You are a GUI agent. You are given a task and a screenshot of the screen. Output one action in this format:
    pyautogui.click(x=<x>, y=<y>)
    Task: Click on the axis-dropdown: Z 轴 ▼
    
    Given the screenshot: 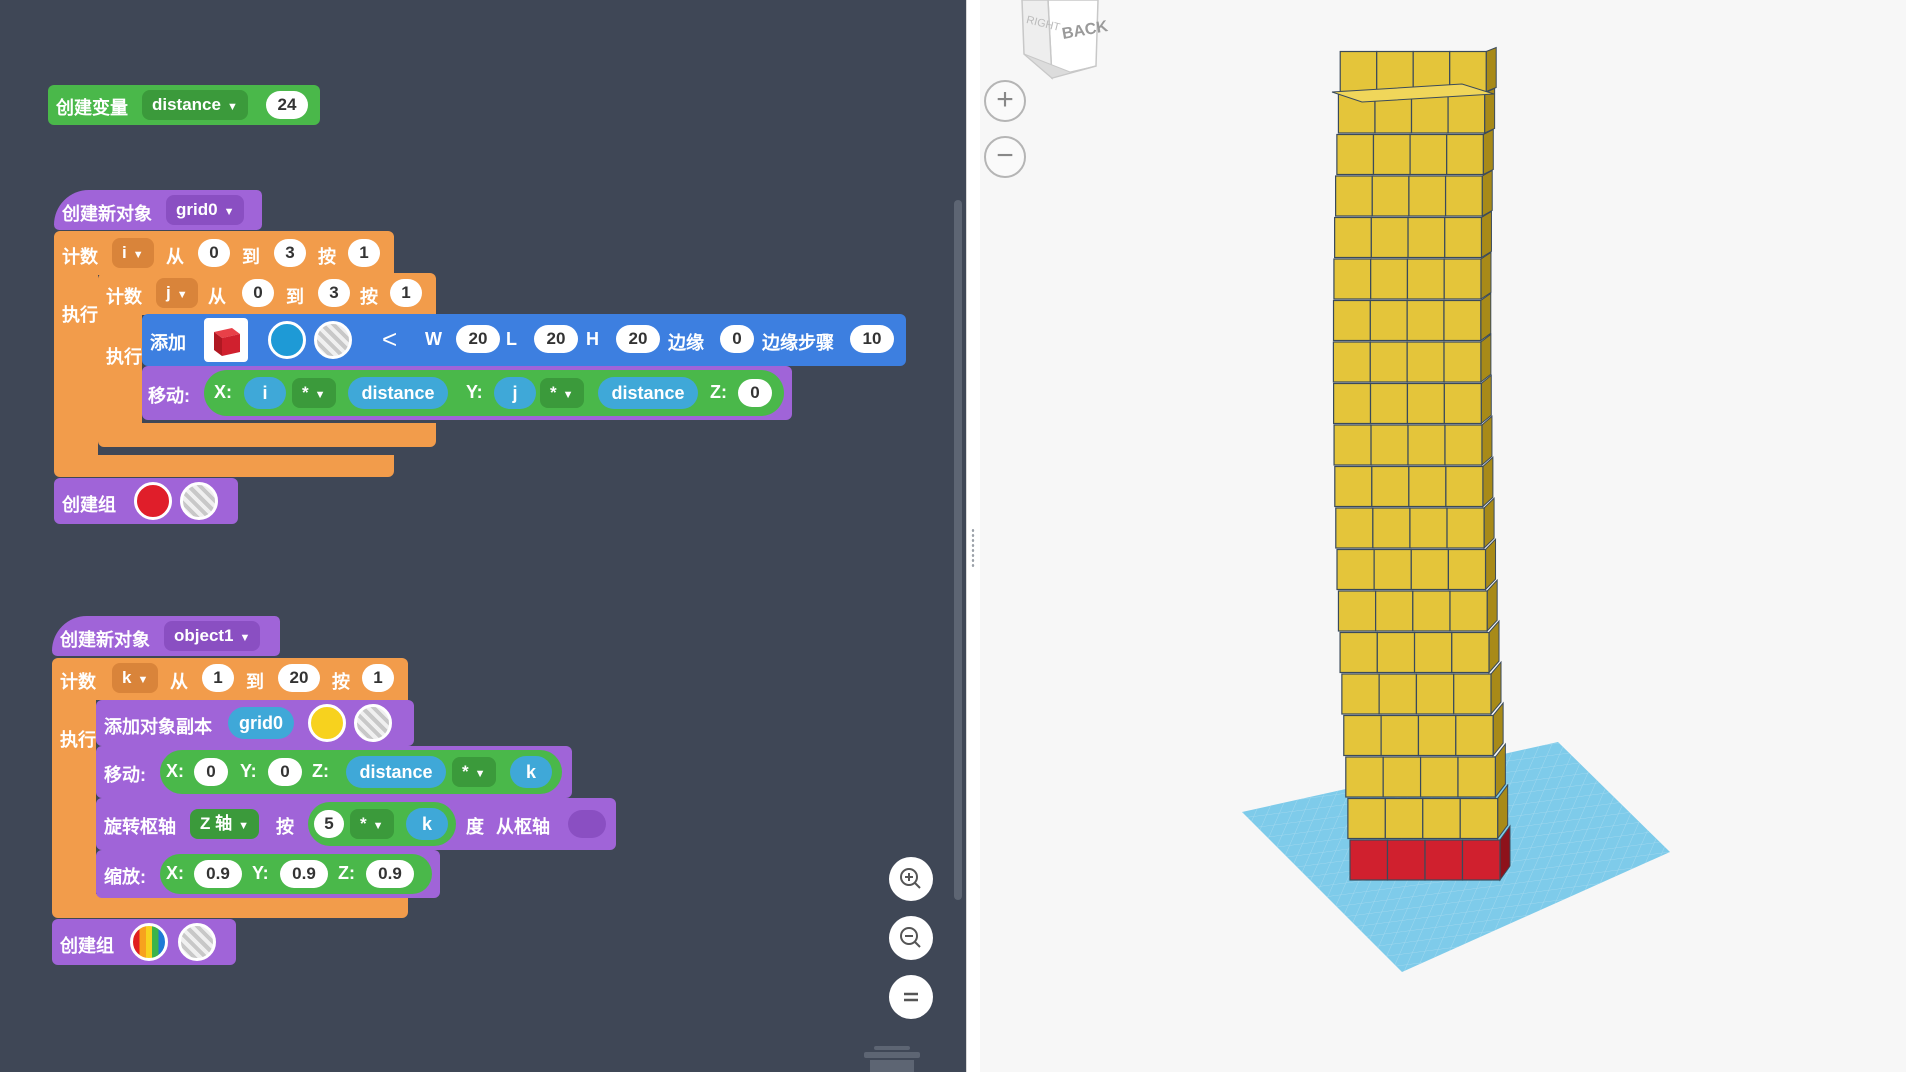 What is the action you would take?
    pyautogui.click(x=224, y=824)
    